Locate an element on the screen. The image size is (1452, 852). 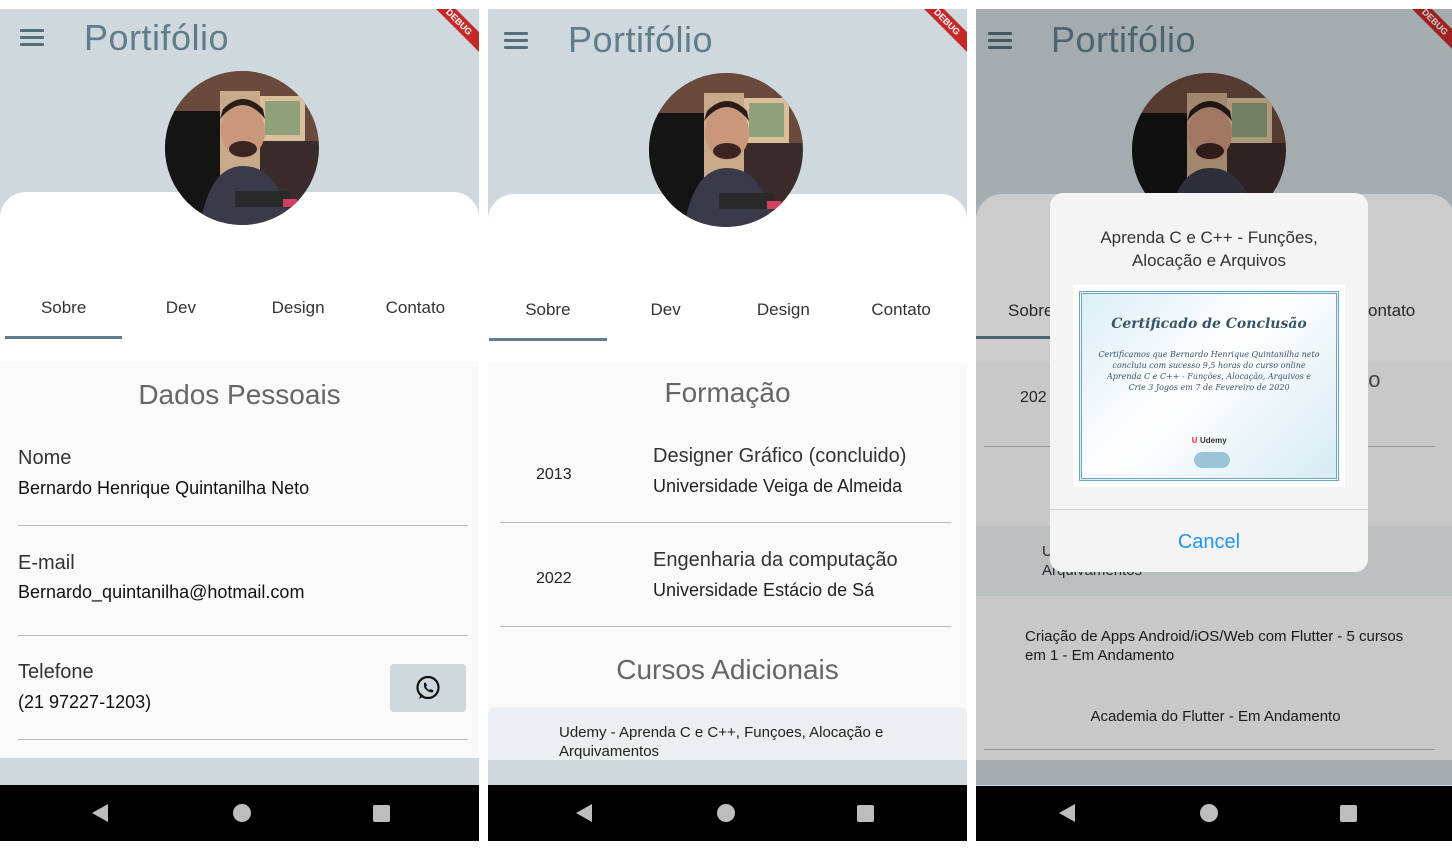
field-value-nome: Bernardo Henrique Quintanilha Neto is located at coordinates (164, 488).